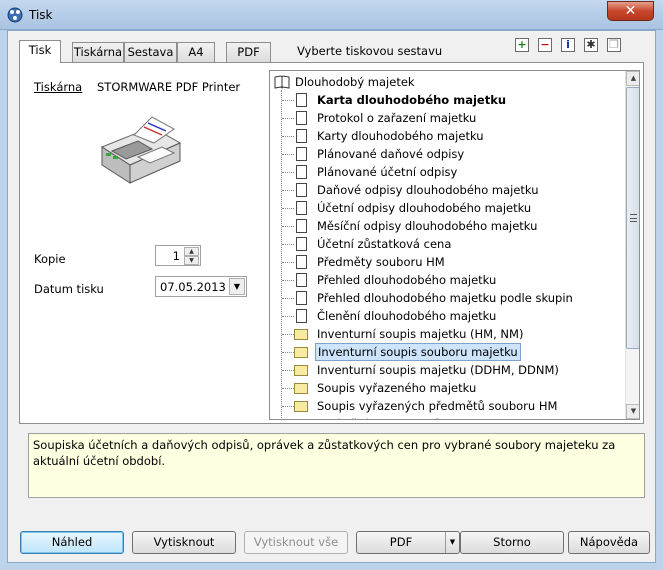  I want to click on tree-item-label: Karta dlouhodobého majetku, so click(412, 100).